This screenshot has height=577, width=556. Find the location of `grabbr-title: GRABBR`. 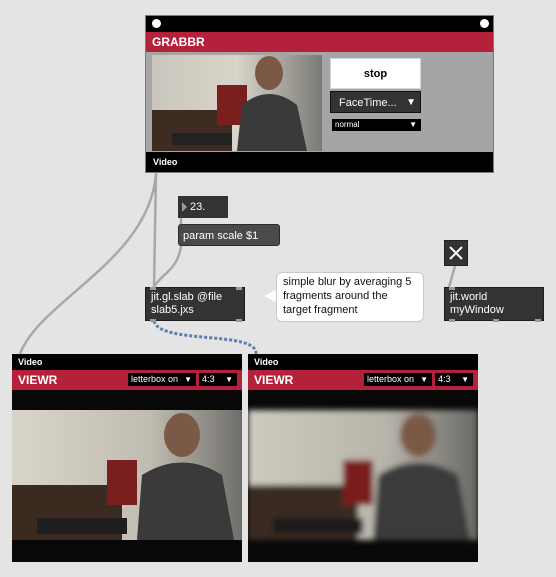

grabbr-title: GRABBR is located at coordinates (319, 42).